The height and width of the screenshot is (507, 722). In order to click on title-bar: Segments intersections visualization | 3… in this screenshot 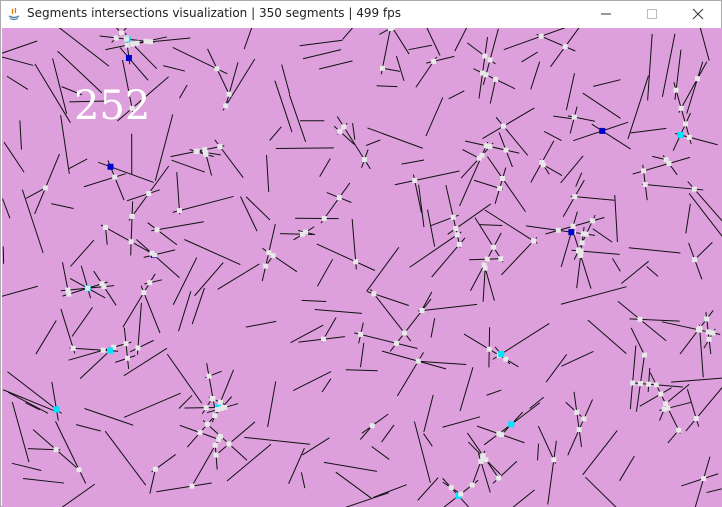, I will do `click(361, 14)`.